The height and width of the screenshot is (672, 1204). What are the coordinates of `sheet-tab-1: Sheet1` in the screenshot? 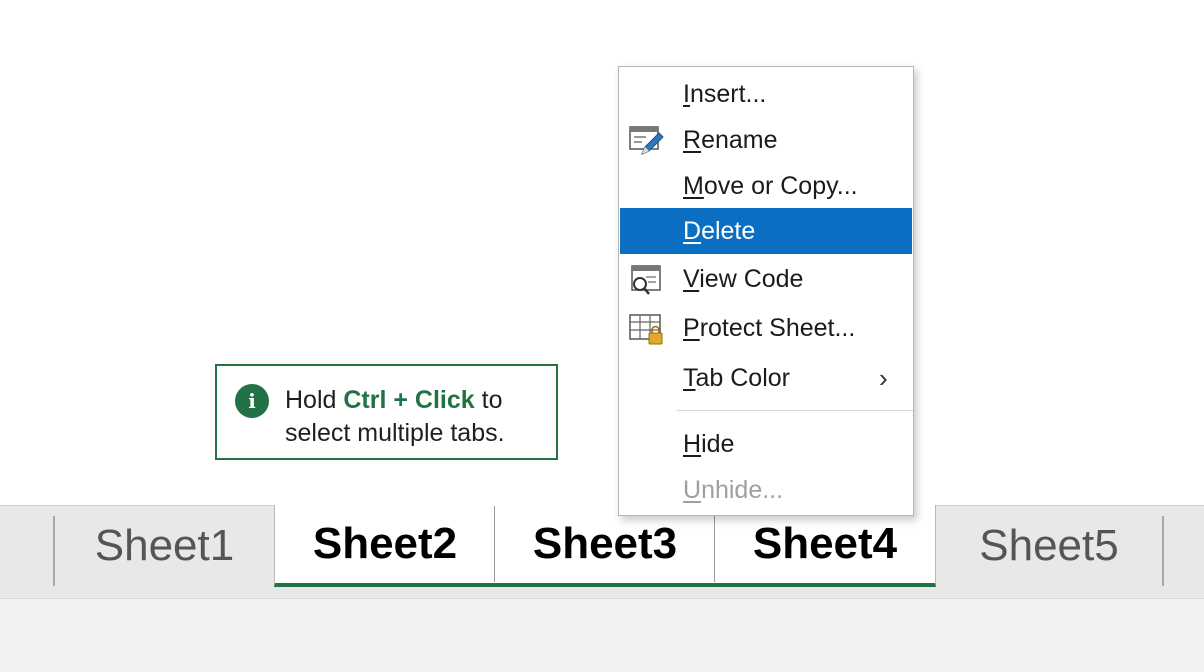 It's located at (164, 546).